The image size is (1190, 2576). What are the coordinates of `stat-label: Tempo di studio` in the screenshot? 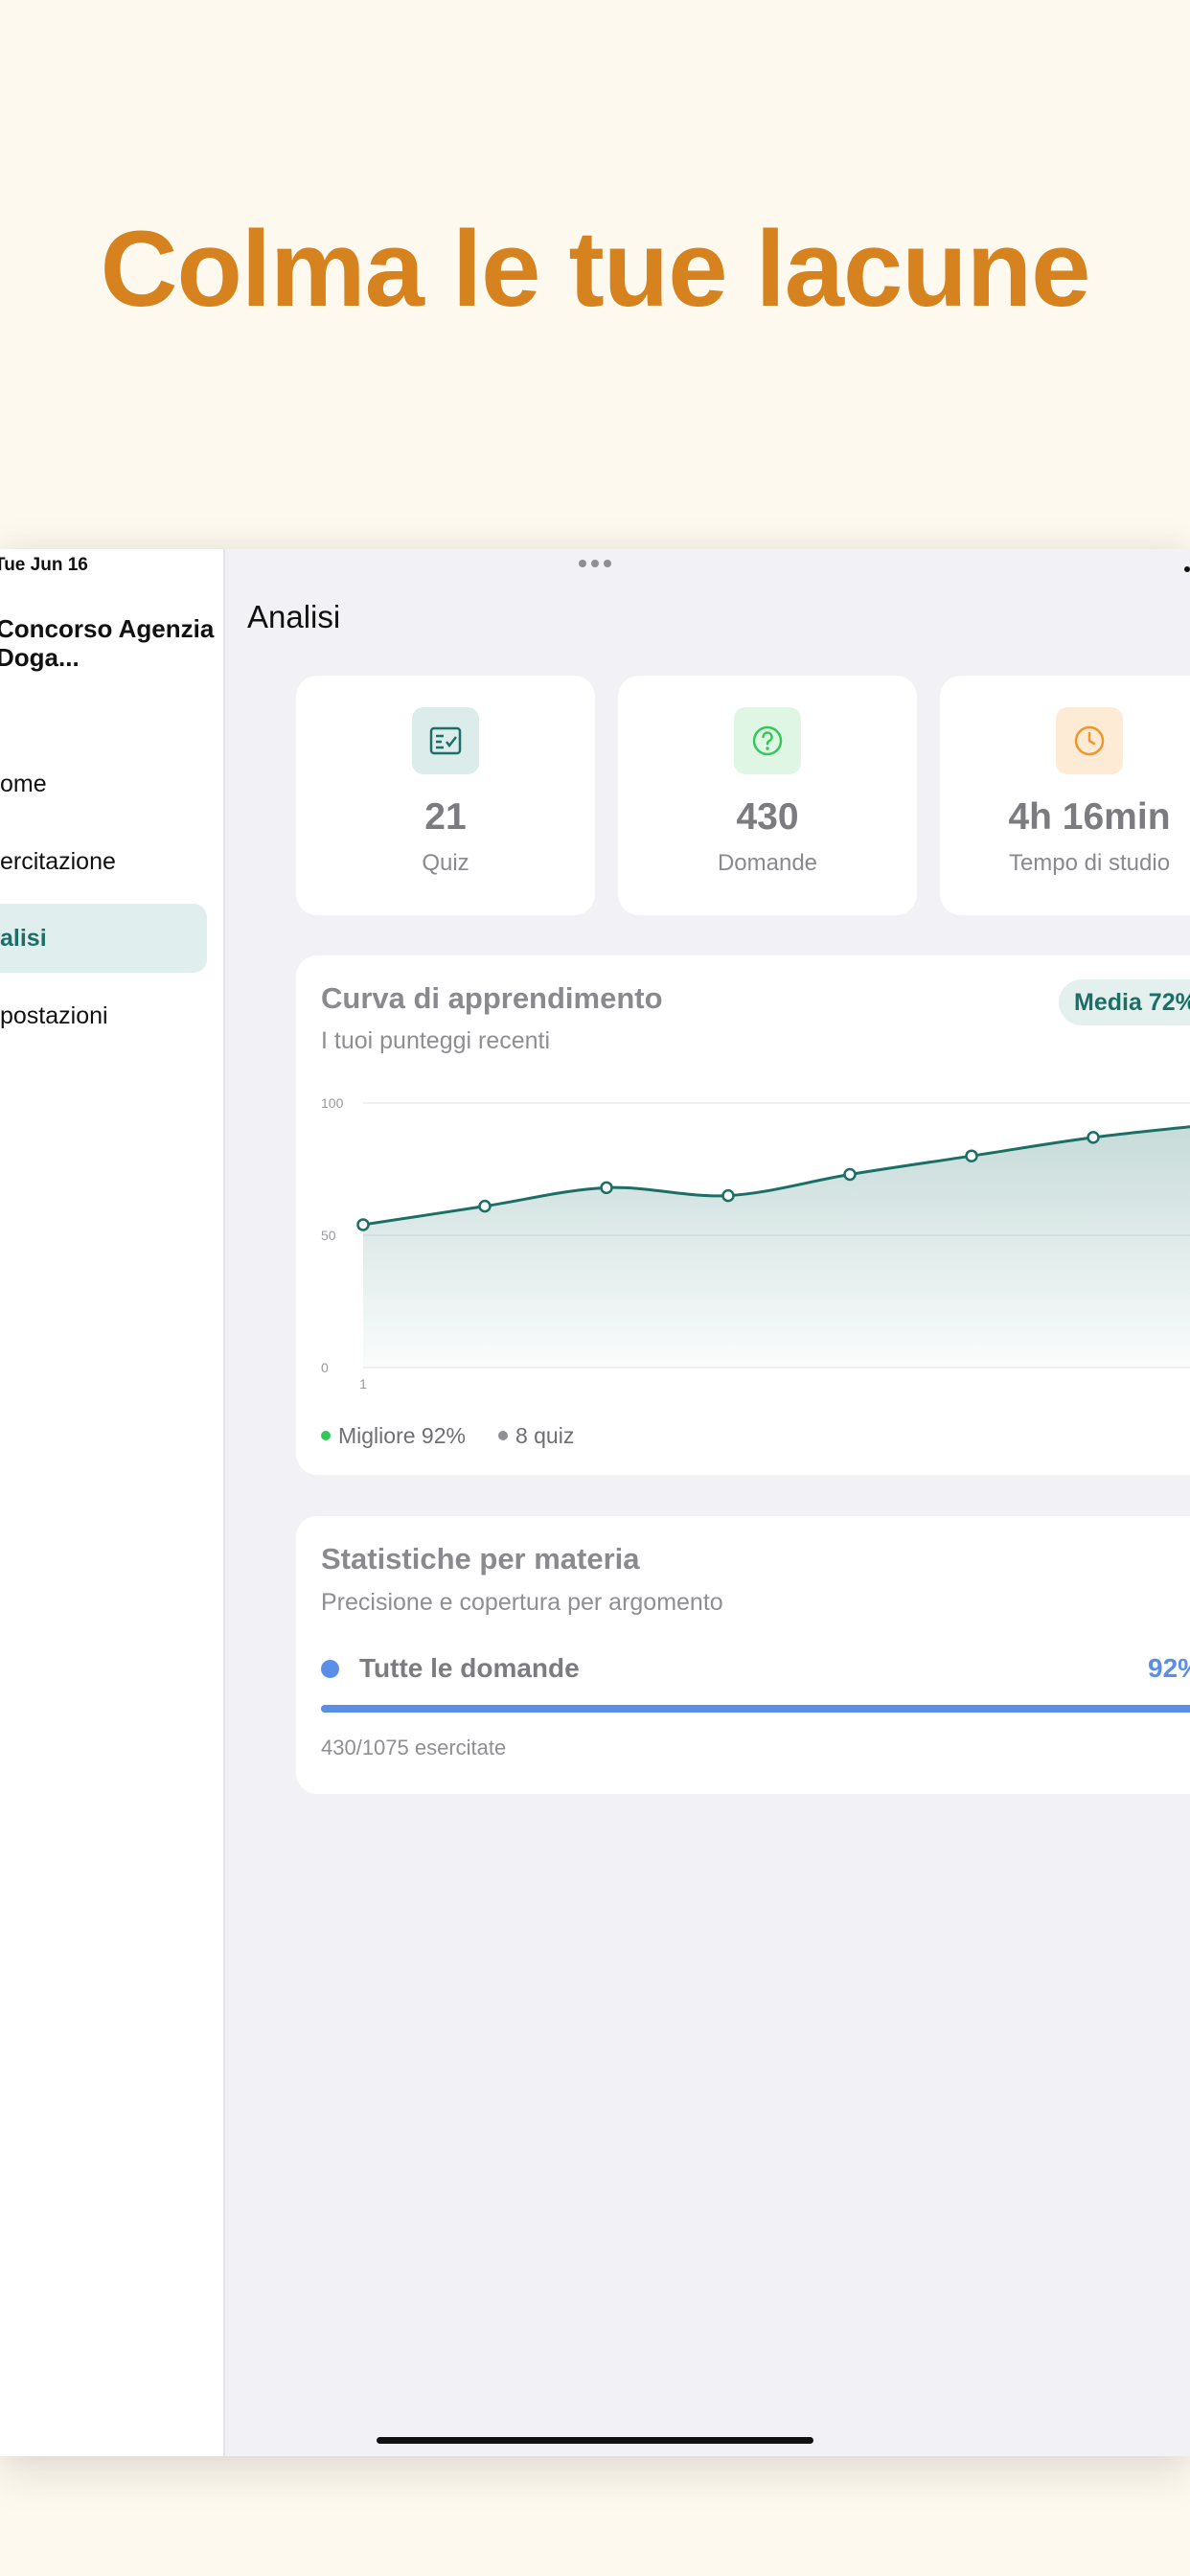 It's located at (1090, 863).